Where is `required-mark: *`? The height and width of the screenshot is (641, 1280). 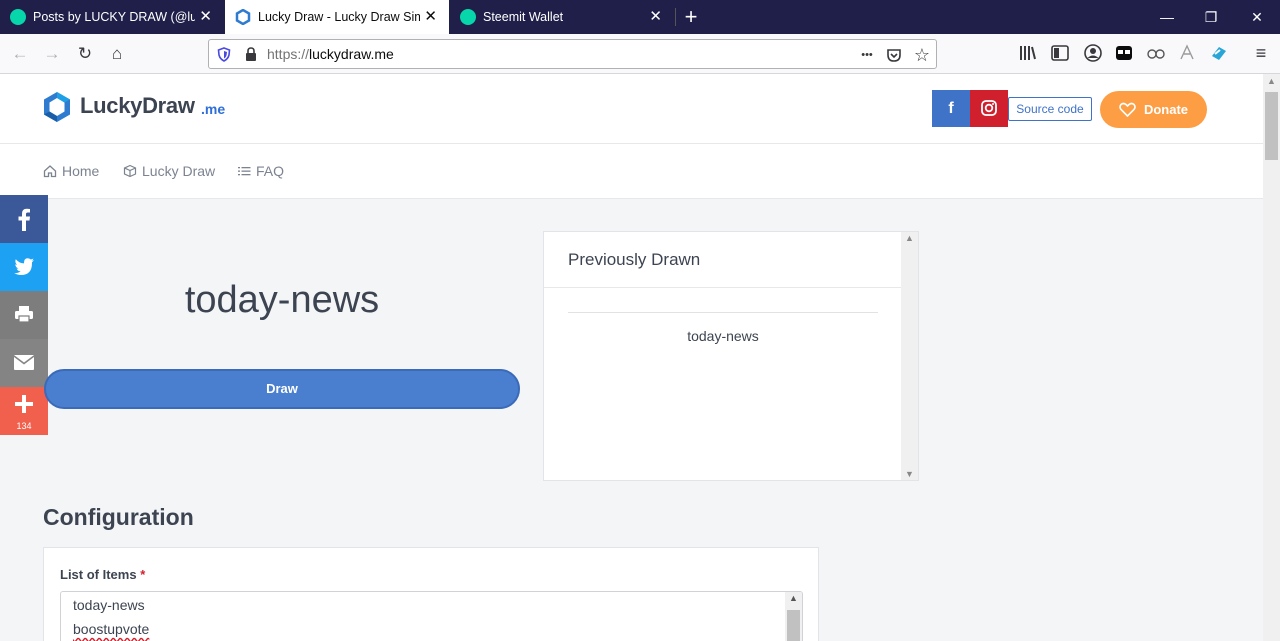 required-mark: * is located at coordinates (143, 574).